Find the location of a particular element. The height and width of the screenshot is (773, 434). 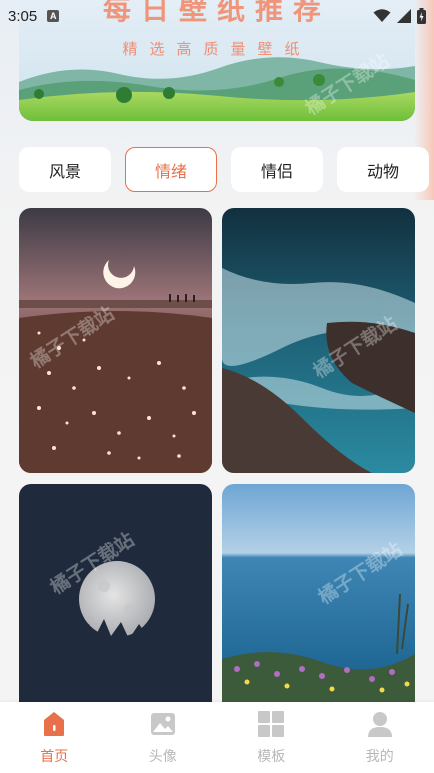

status-bar: 3:05 A is located at coordinates (217, 16).